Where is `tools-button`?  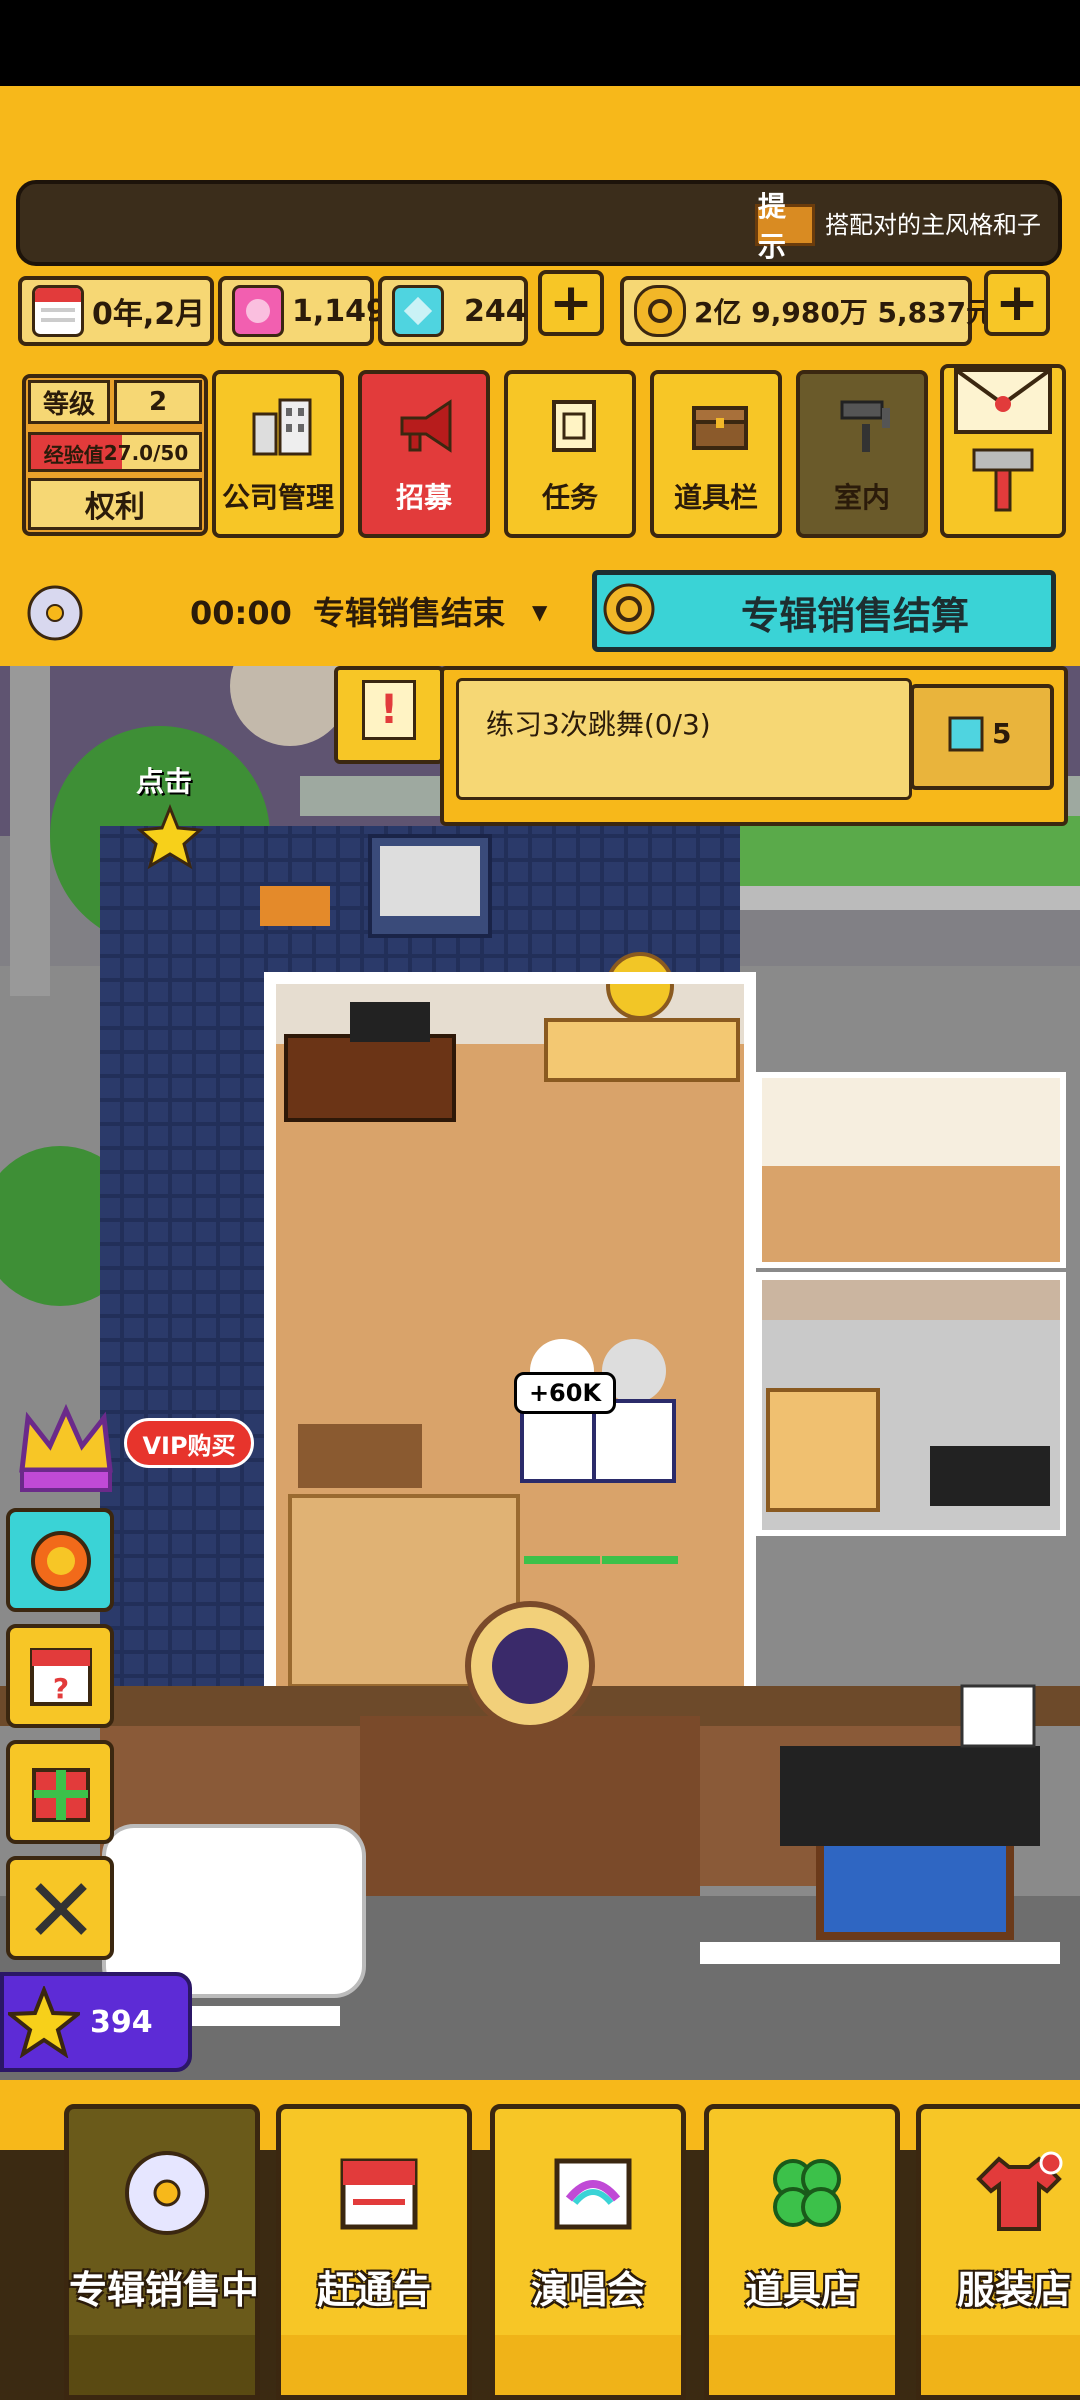
tools-button is located at coordinates (60, 1908).